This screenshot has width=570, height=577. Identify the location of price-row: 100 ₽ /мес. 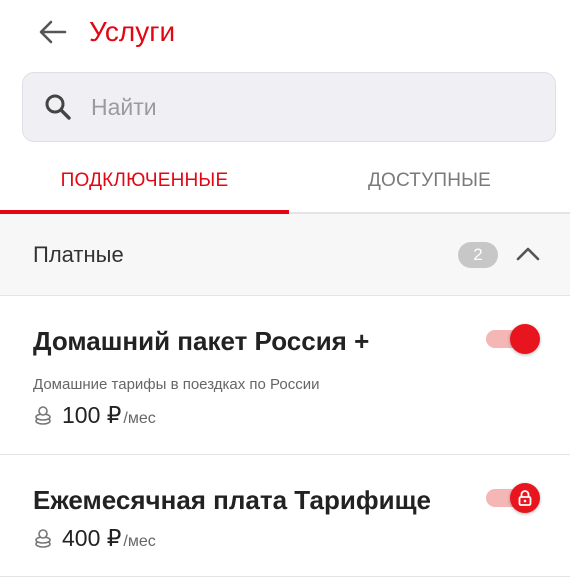
(94, 415).